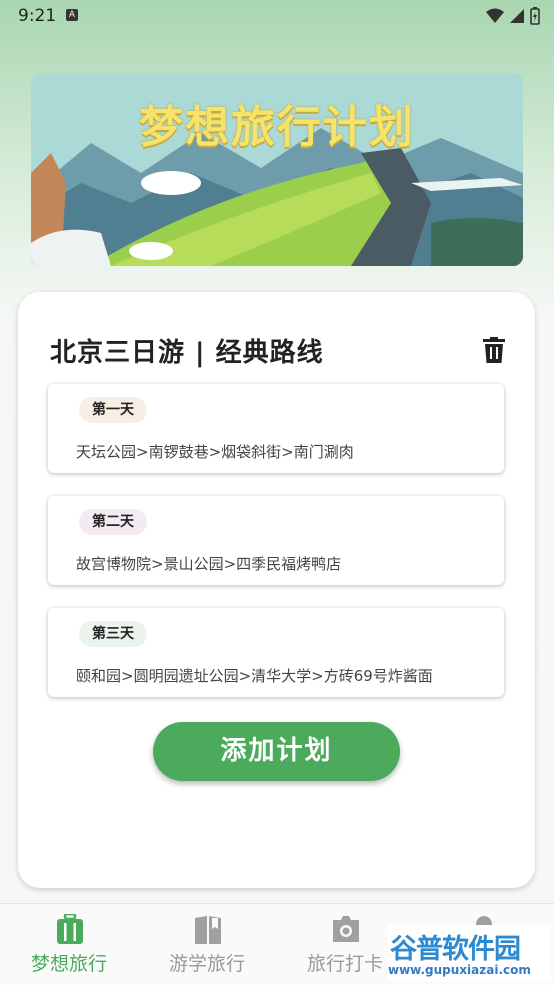 The height and width of the screenshot is (985, 554). I want to click on watermark-url: www.gupuxiazai.com, so click(459, 970).